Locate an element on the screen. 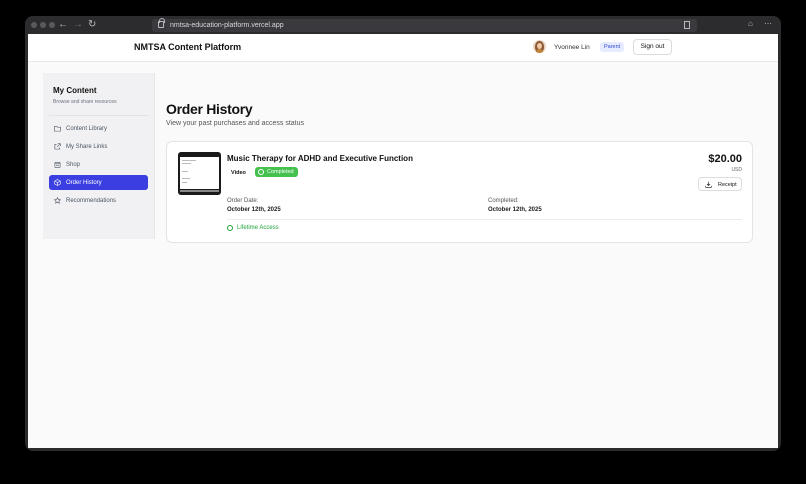 This screenshot has width=806, height=484. reload-icon: ↻ is located at coordinates (92, 25).